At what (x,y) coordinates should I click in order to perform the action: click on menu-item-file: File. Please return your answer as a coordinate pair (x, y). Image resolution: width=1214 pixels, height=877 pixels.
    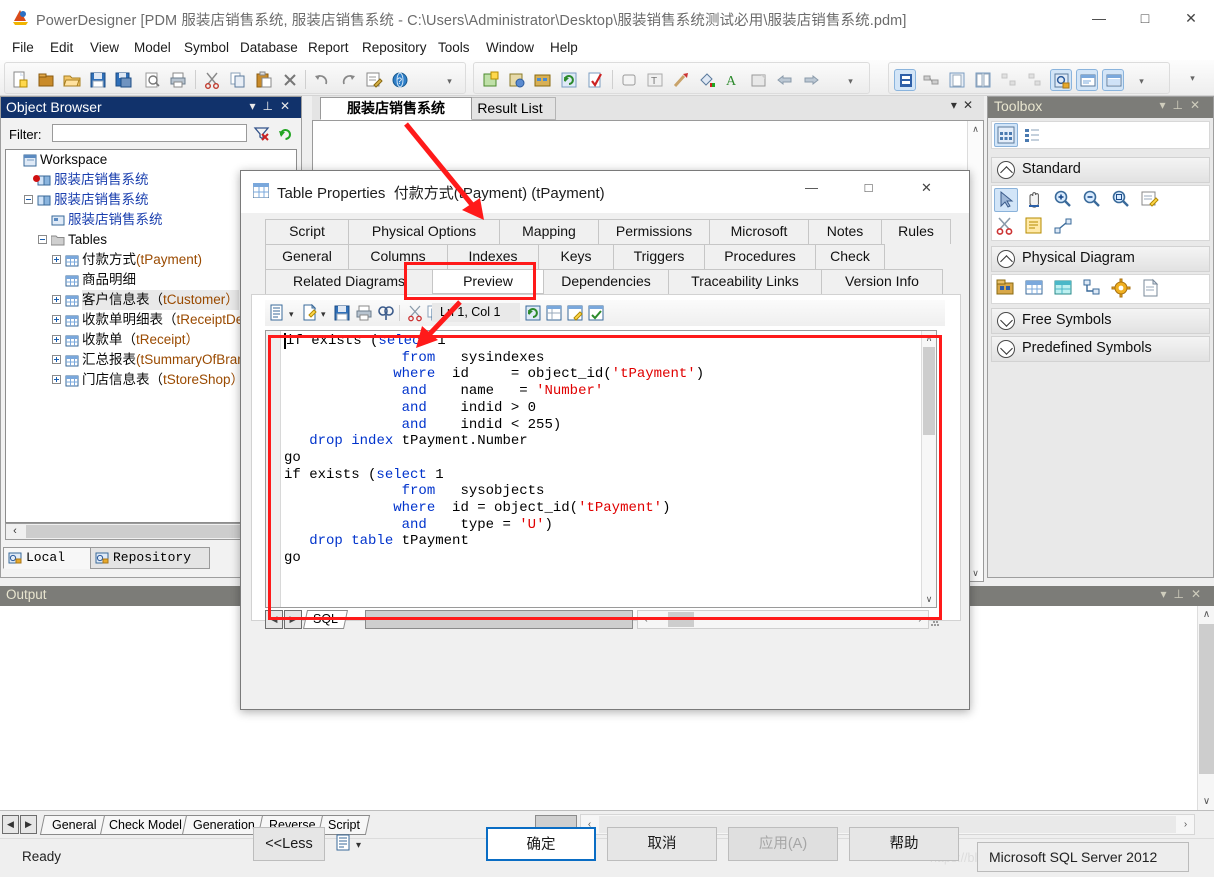
    Looking at the image, I should click on (23, 48).